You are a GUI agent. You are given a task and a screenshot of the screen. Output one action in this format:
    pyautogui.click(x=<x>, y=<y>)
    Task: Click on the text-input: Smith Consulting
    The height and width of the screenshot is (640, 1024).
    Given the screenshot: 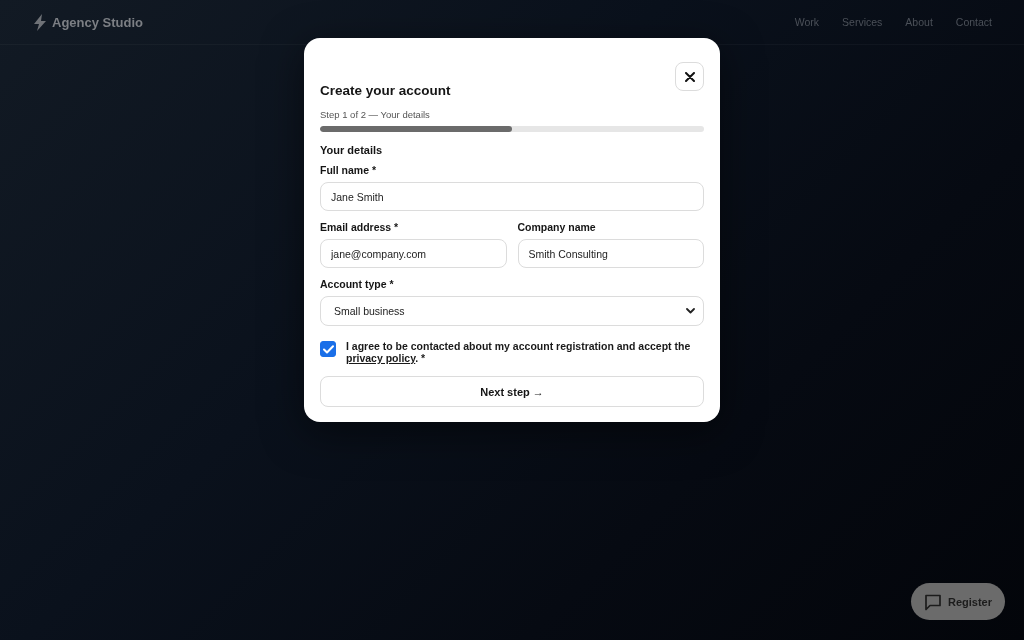 What is the action you would take?
    pyautogui.click(x=610, y=253)
    